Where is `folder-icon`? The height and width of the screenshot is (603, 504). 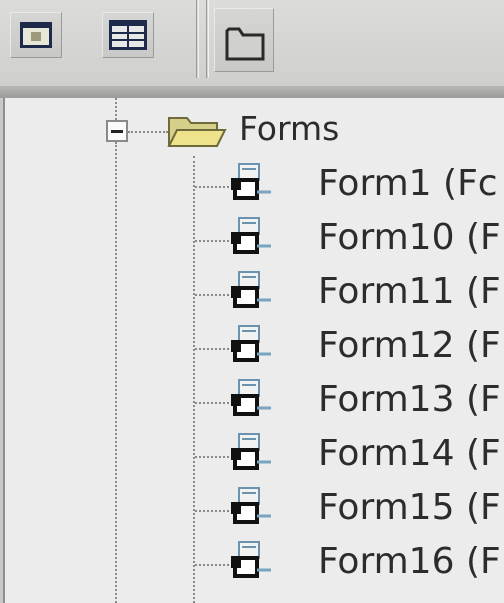 folder-icon is located at coordinates (245, 44).